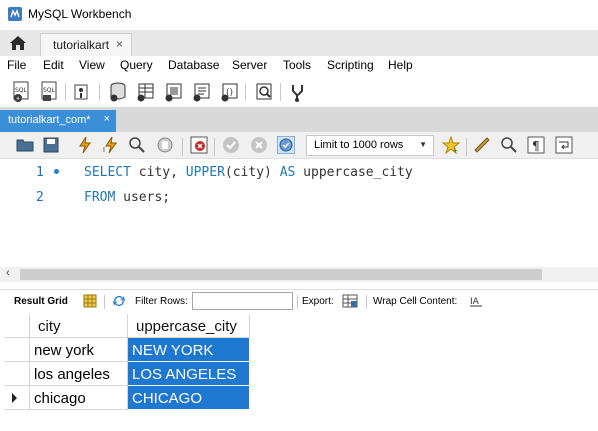 The width and height of the screenshot is (598, 431). What do you see at coordinates (564, 145) in the screenshot?
I see `wrap-icon` at bounding box center [564, 145].